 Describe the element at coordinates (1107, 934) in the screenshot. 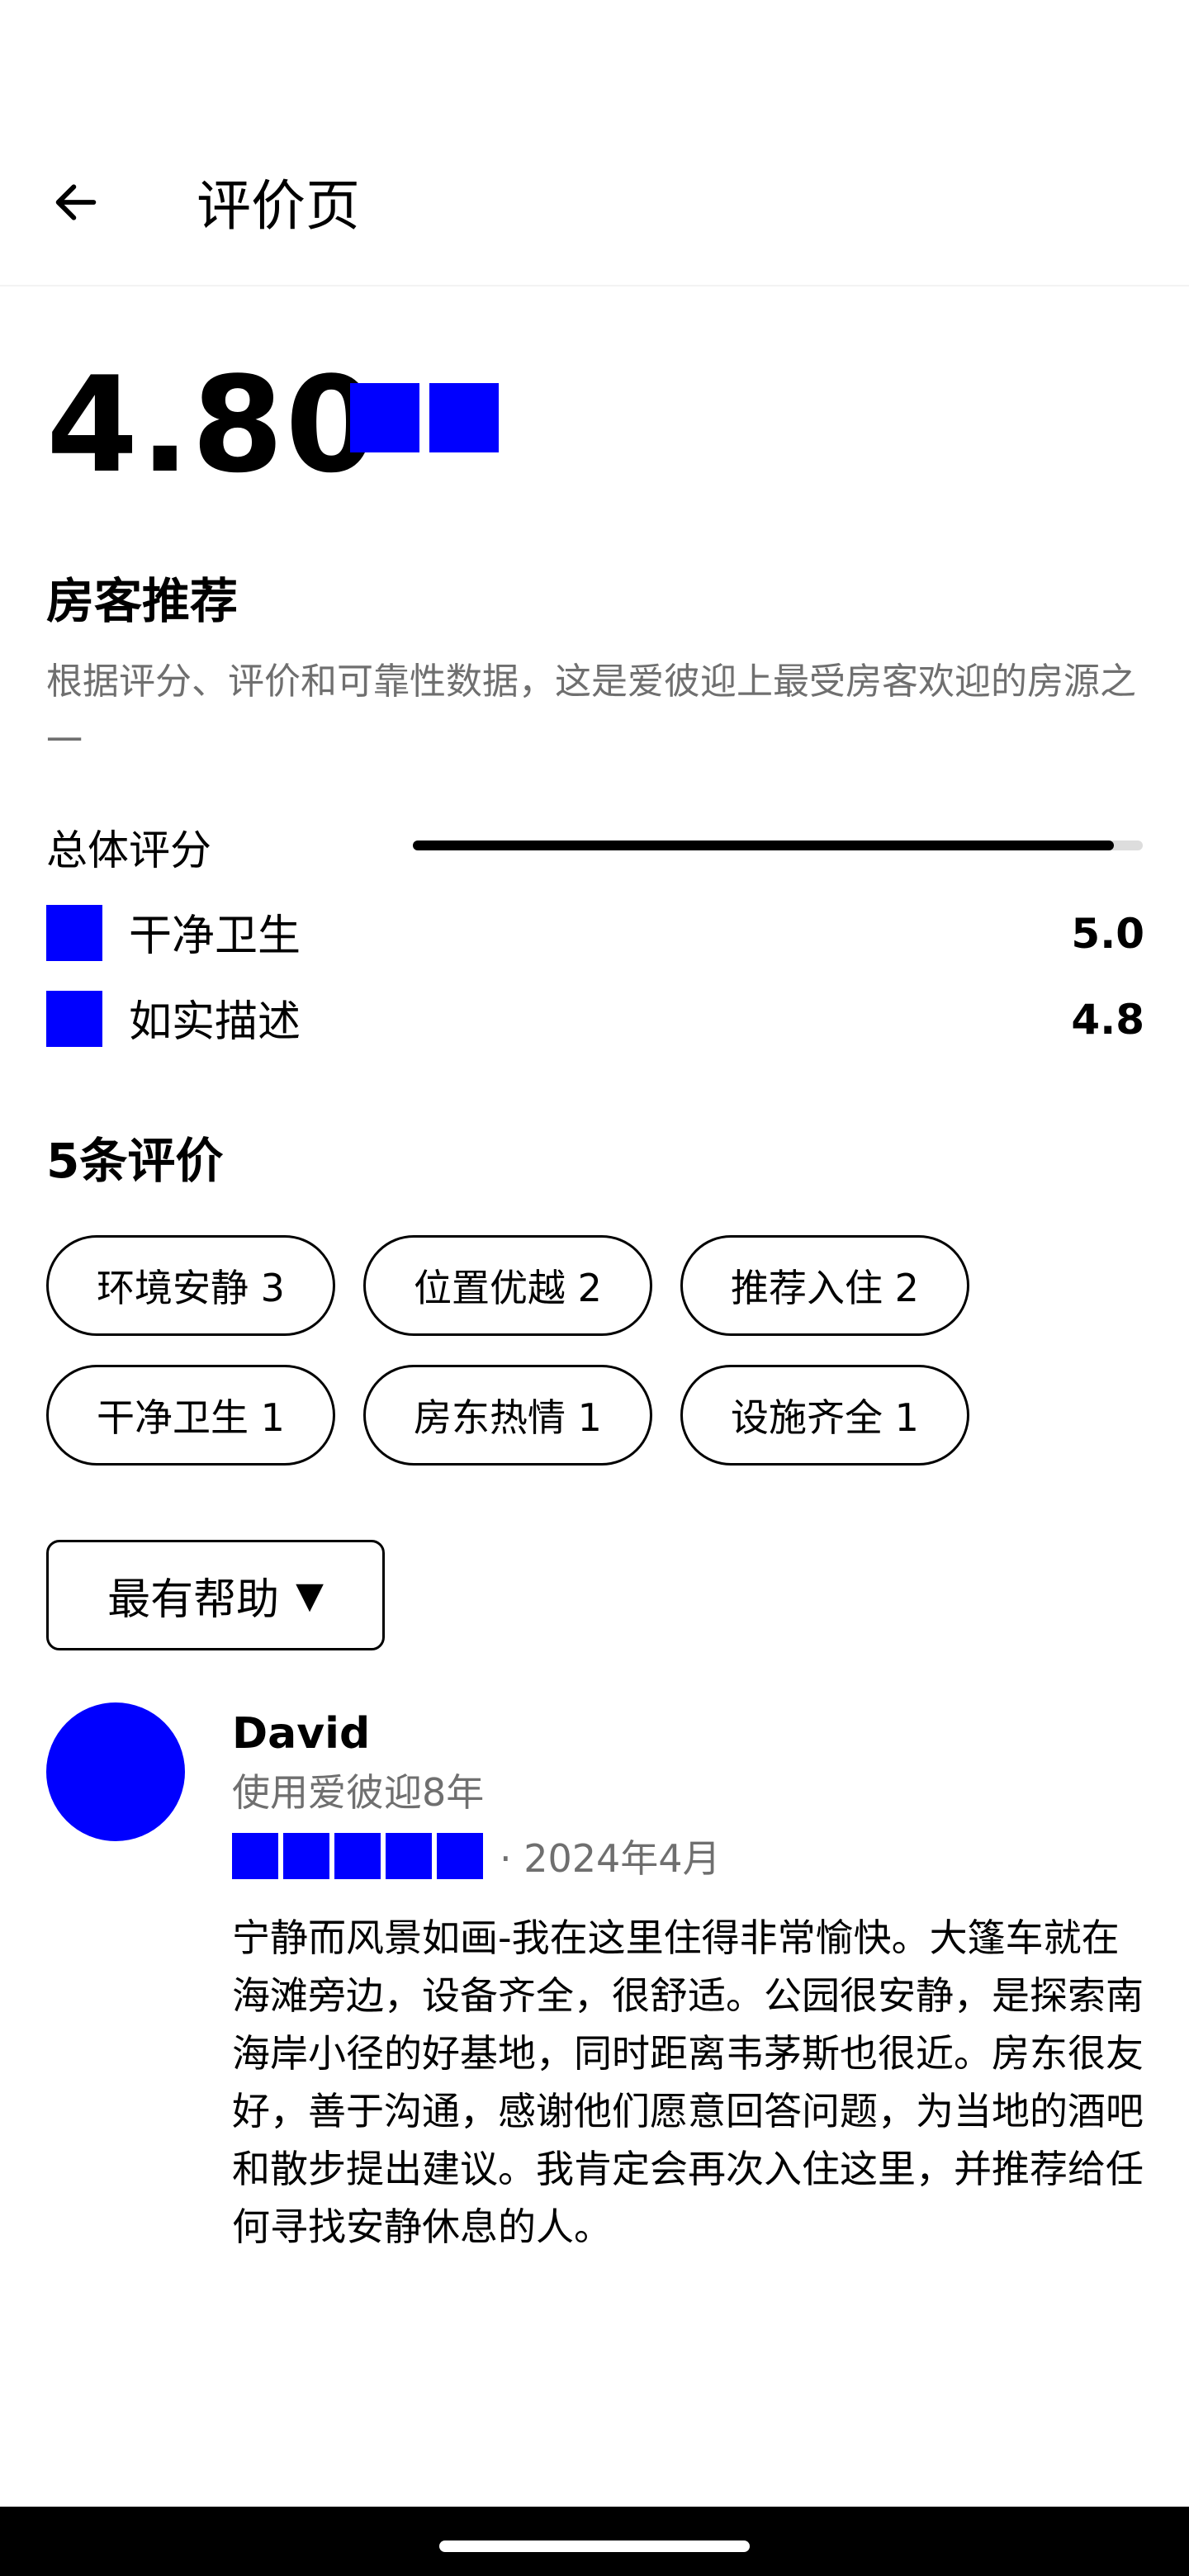

I see `category-score: 5.0` at that location.